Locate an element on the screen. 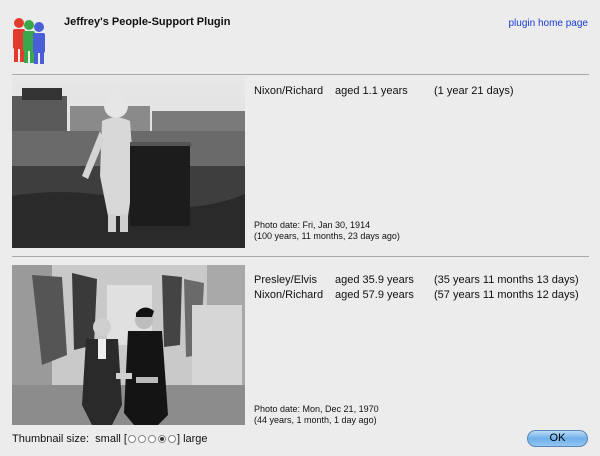 The image size is (600, 456). thumbnail-size-large-label: ] large is located at coordinates (192, 439).